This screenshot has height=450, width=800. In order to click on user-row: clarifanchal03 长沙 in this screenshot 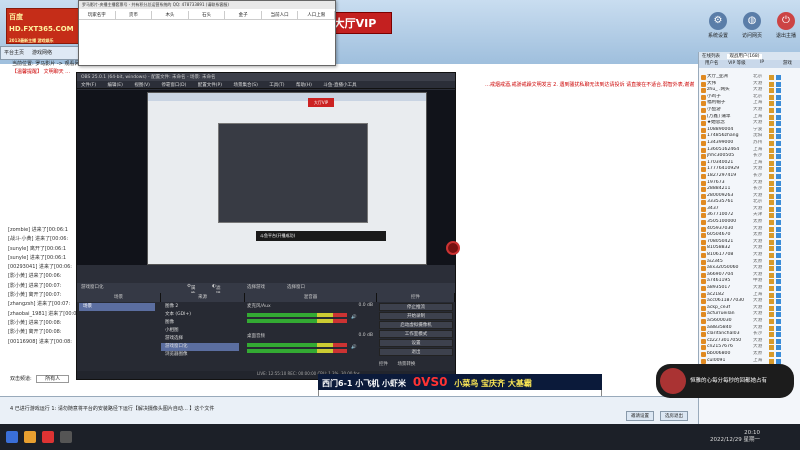, I will do `click(750, 334)`.